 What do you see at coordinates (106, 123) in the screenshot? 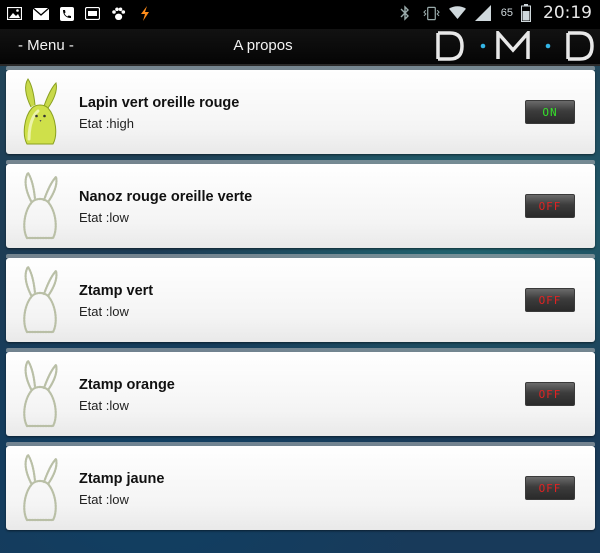
I see `device-state: Etat :high` at bounding box center [106, 123].